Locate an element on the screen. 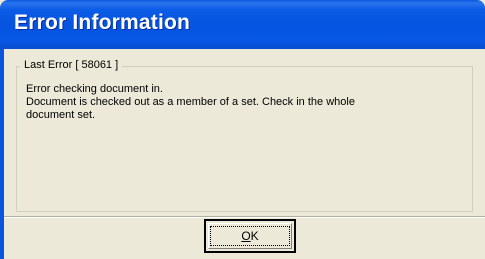 The width and height of the screenshot is (485, 259). error-message-line-1: Error checking document in. is located at coordinates (94, 89).